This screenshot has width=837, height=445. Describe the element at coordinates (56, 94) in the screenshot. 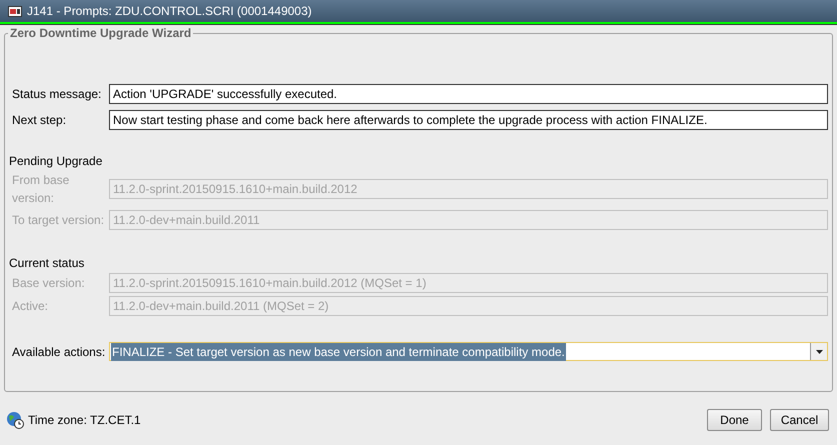

I see `field-label: Status message:` at that location.